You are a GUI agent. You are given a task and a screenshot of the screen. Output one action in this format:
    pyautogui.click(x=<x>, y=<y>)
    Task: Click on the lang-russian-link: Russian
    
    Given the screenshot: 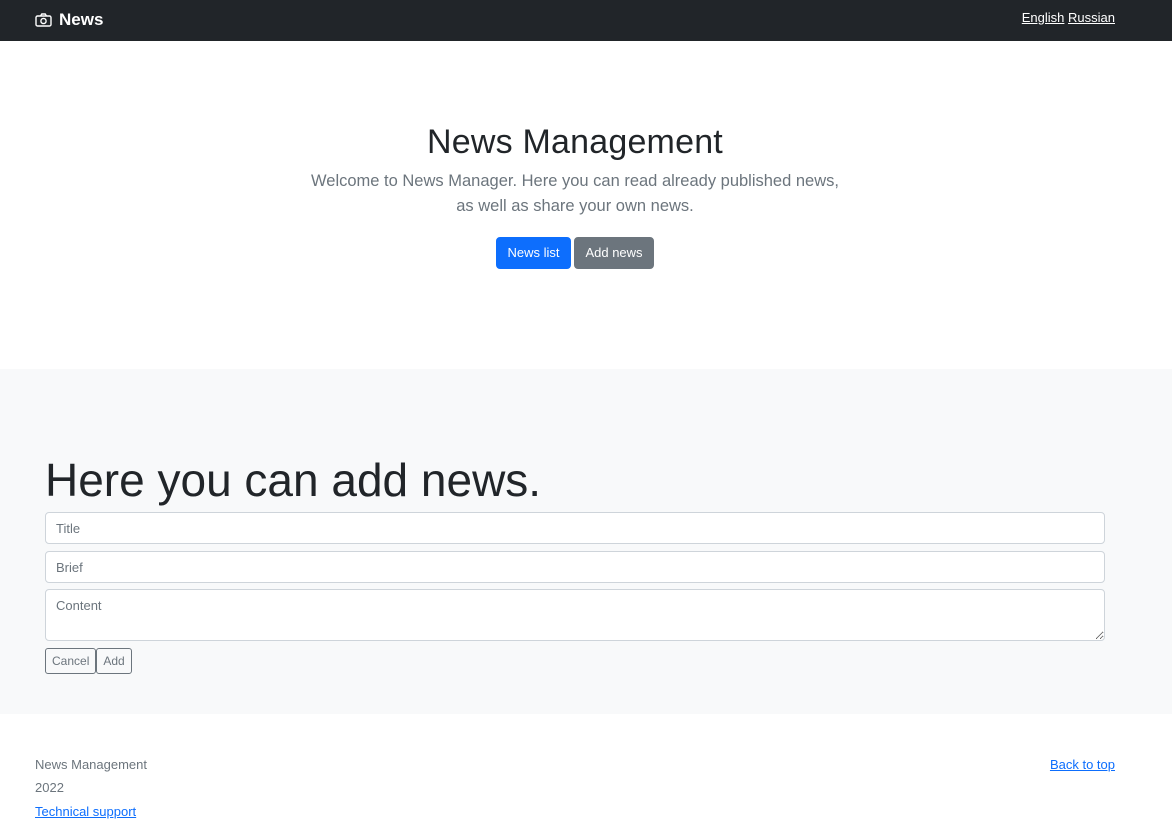 What is the action you would take?
    pyautogui.click(x=1091, y=17)
    